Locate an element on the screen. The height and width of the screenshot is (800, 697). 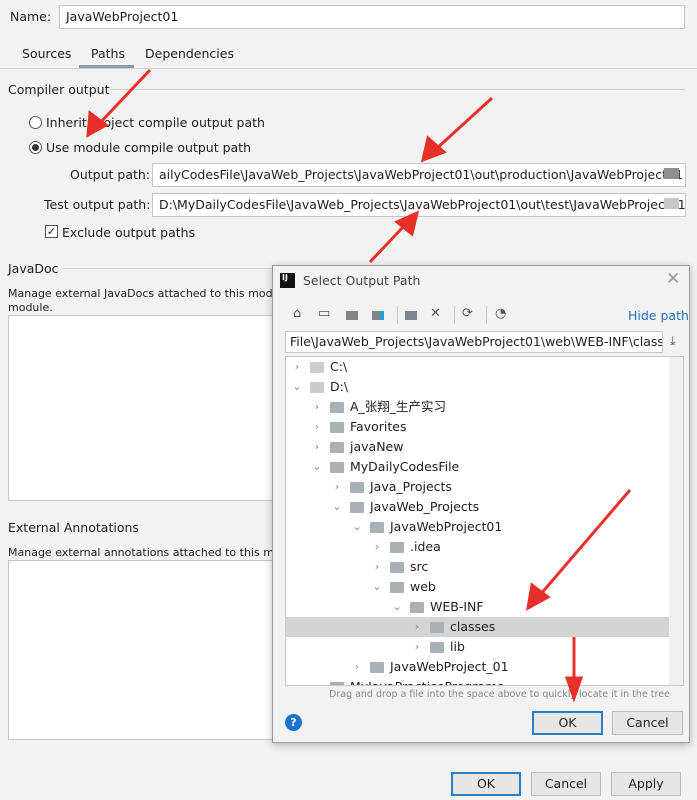
tree-node: › Java_Projects is located at coordinates (477, 487).